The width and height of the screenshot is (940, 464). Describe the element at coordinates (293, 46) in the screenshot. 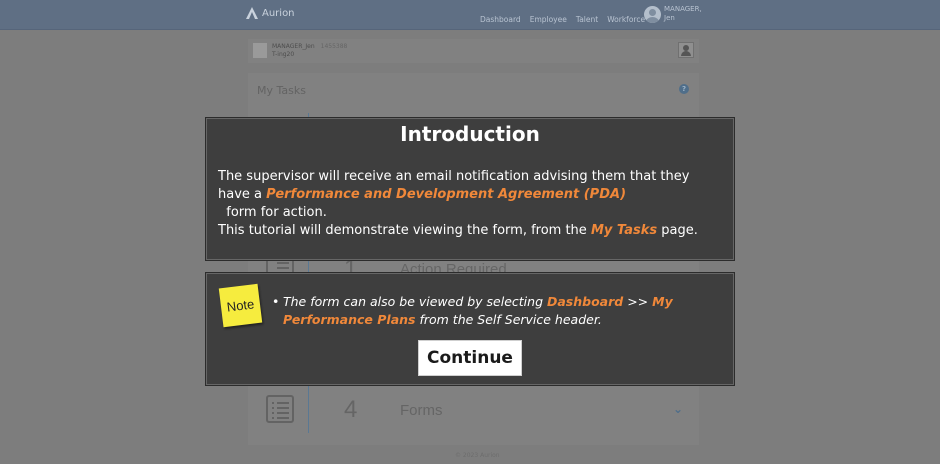

I see `employee-name: MANAGER_Jen` at that location.